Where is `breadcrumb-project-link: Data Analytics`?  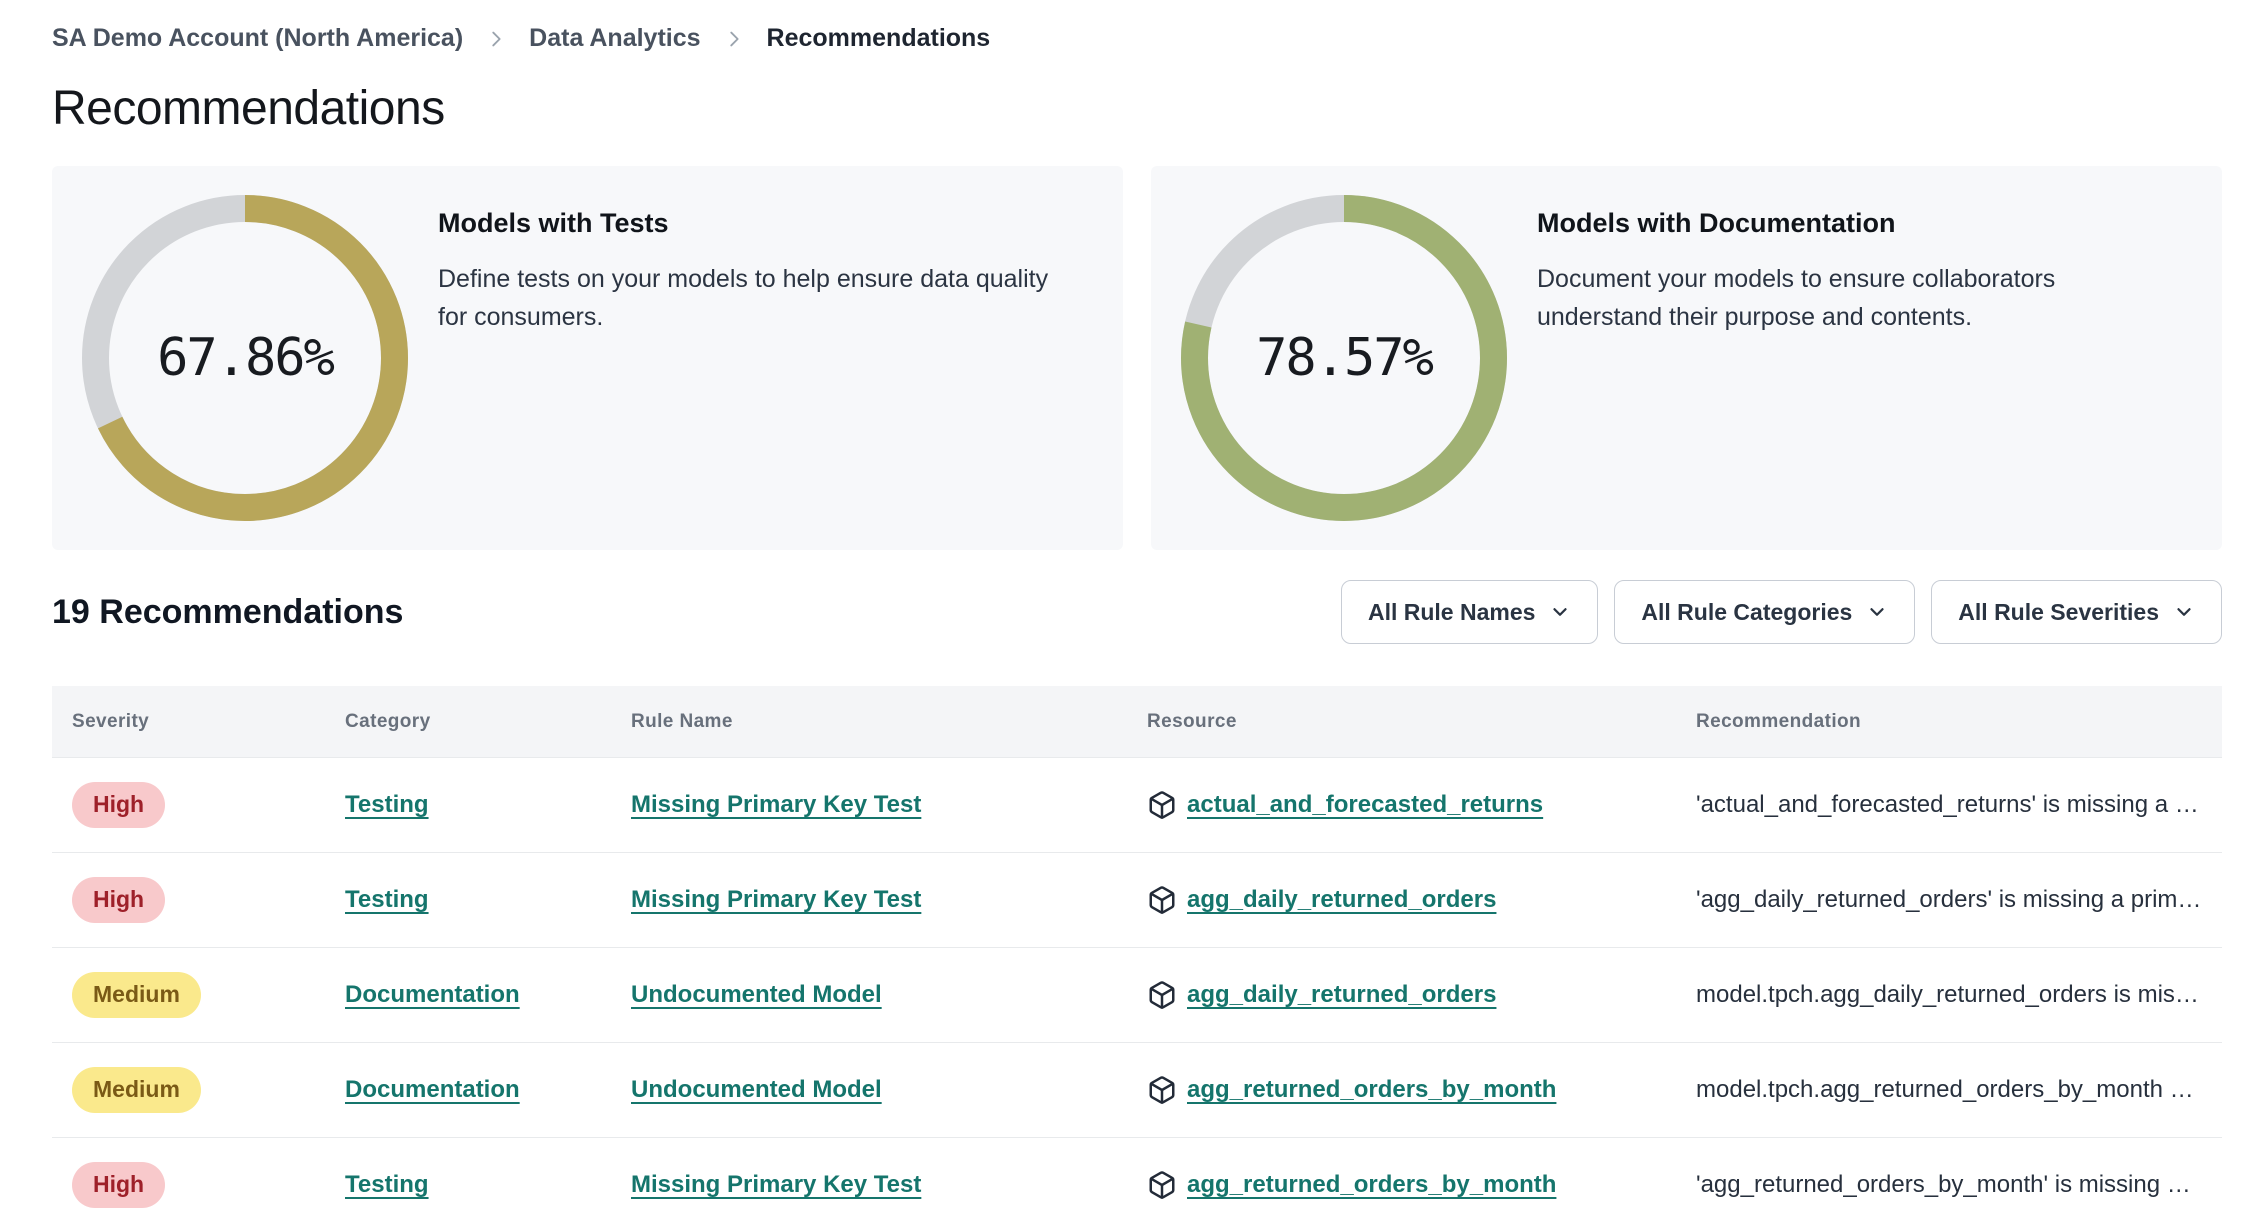 breadcrumb-project-link: Data Analytics is located at coordinates (614, 38).